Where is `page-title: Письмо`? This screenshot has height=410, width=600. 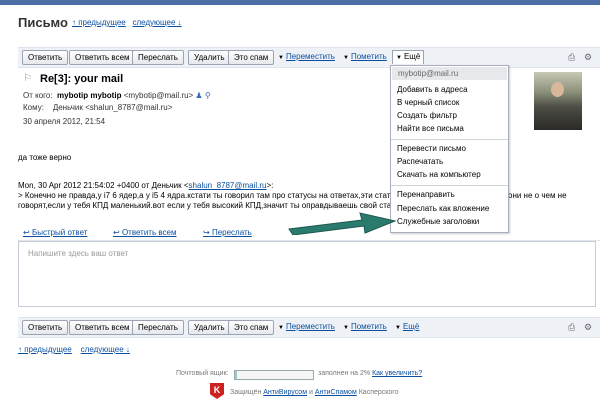 page-title: Письмо is located at coordinates (43, 22).